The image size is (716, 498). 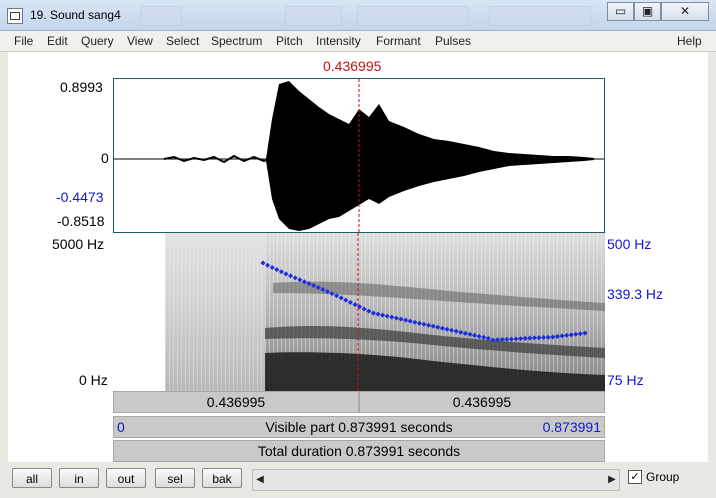 What do you see at coordinates (629, 244) in the screenshot?
I see `pitch-top-label: 500 Hz` at bounding box center [629, 244].